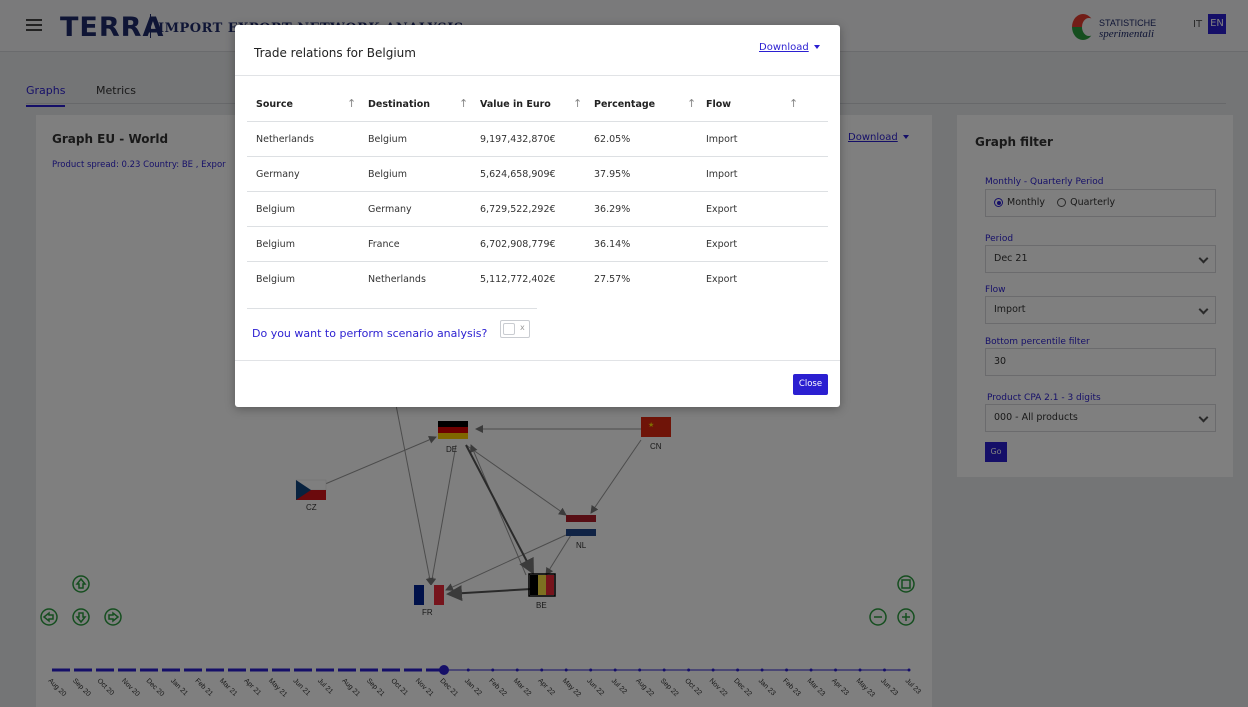  Describe the element at coordinates (518, 174) in the screenshot. I see `cell-value: 5,624,658,909€` at that location.